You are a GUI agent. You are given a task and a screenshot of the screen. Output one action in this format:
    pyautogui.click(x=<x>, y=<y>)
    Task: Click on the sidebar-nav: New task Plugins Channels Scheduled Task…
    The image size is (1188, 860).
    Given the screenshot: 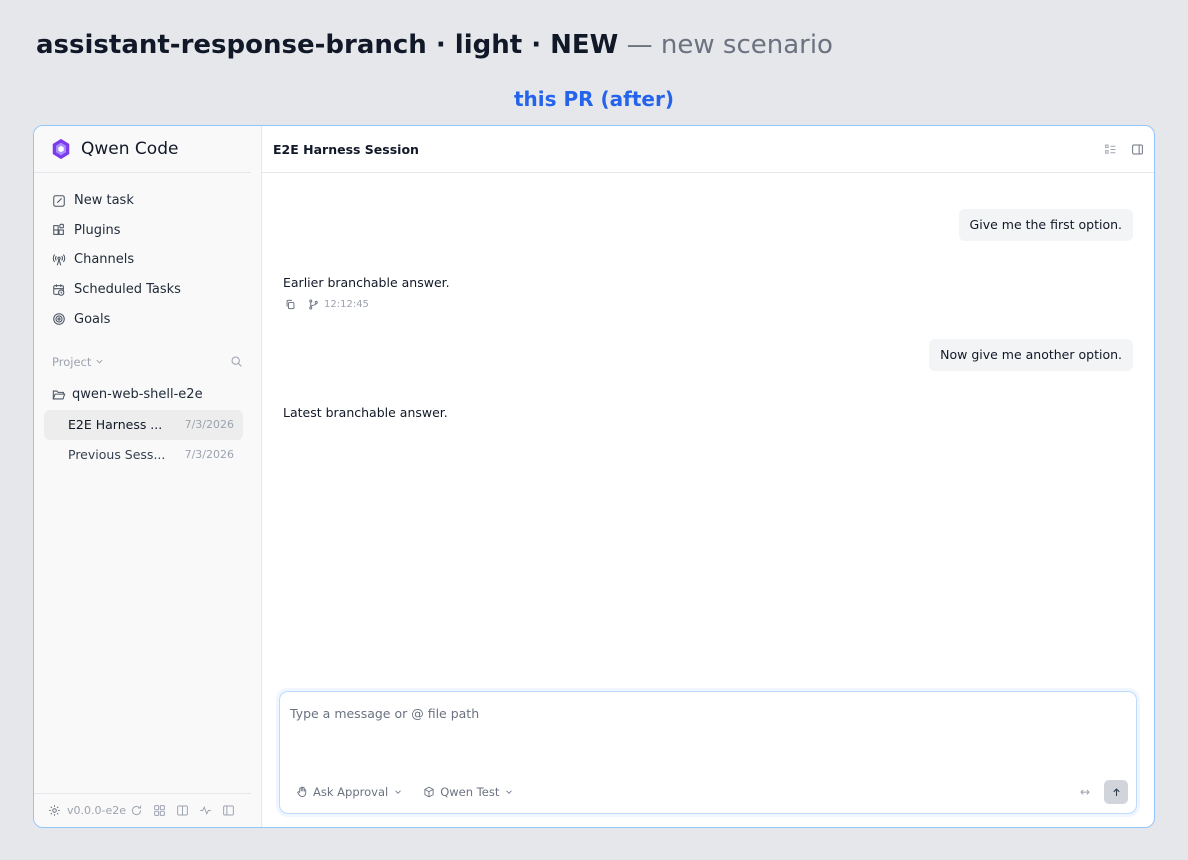 What is the action you would take?
    pyautogui.click(x=147, y=253)
    